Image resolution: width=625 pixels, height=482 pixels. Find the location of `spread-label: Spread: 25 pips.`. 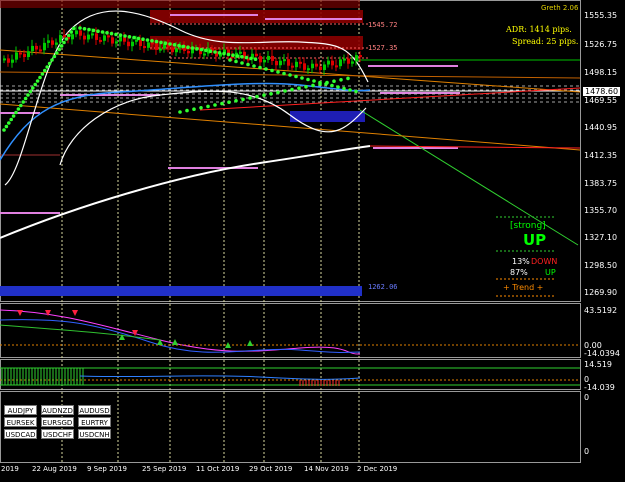

spread-label: Spread: 25 pips. is located at coordinates (545, 41).